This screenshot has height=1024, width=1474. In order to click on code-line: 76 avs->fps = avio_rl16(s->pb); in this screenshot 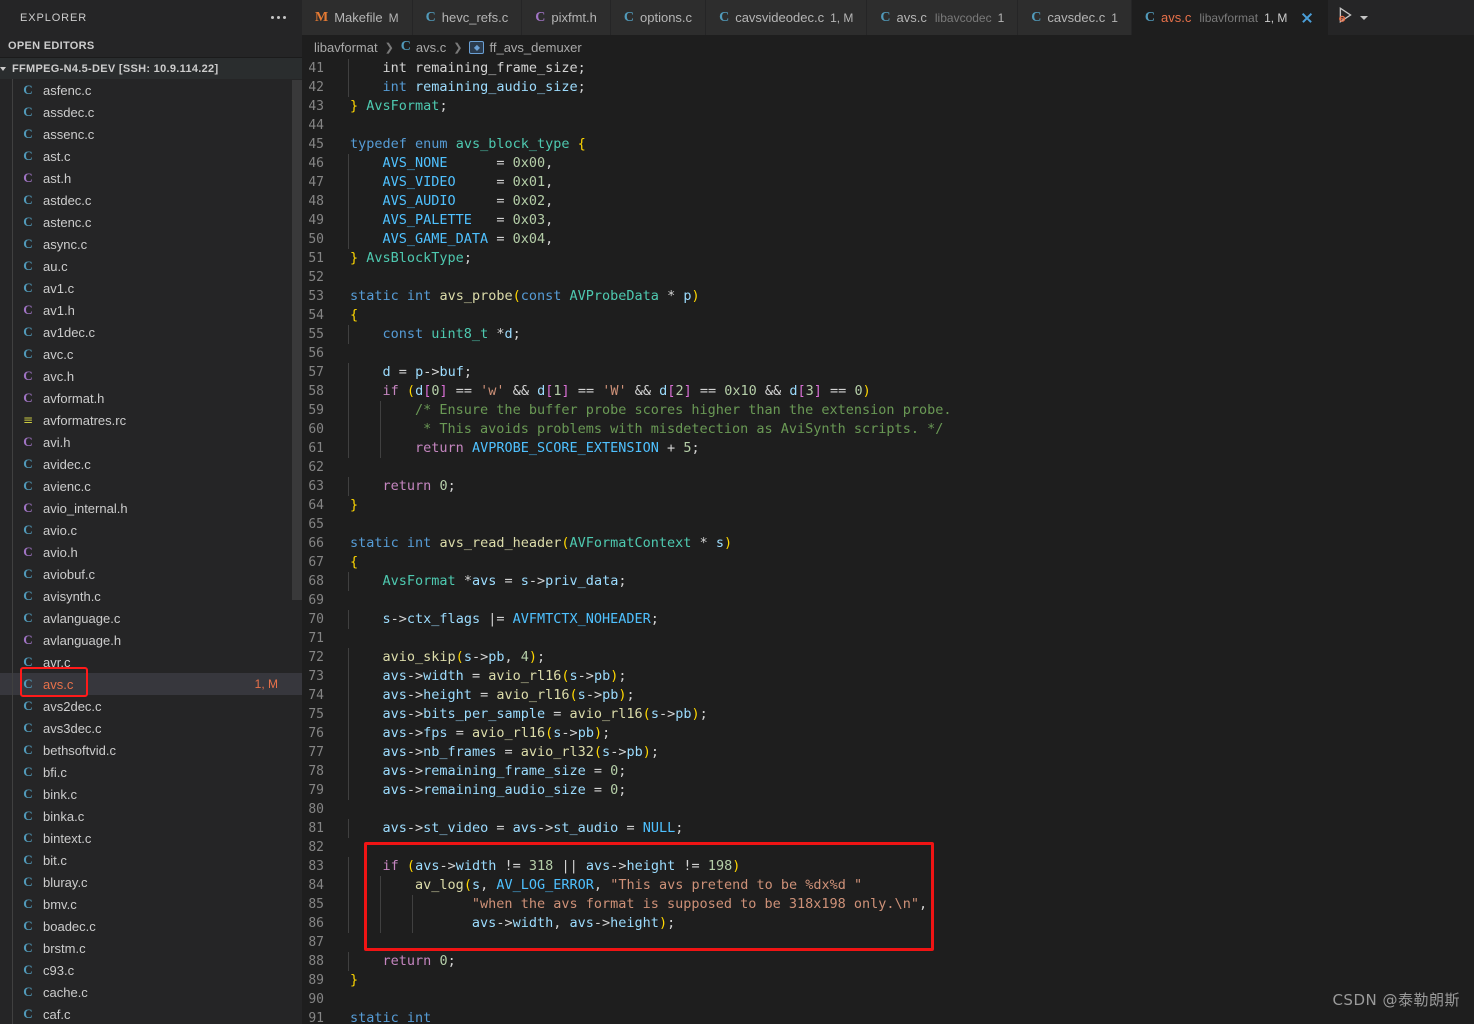, I will do `click(888, 733)`.